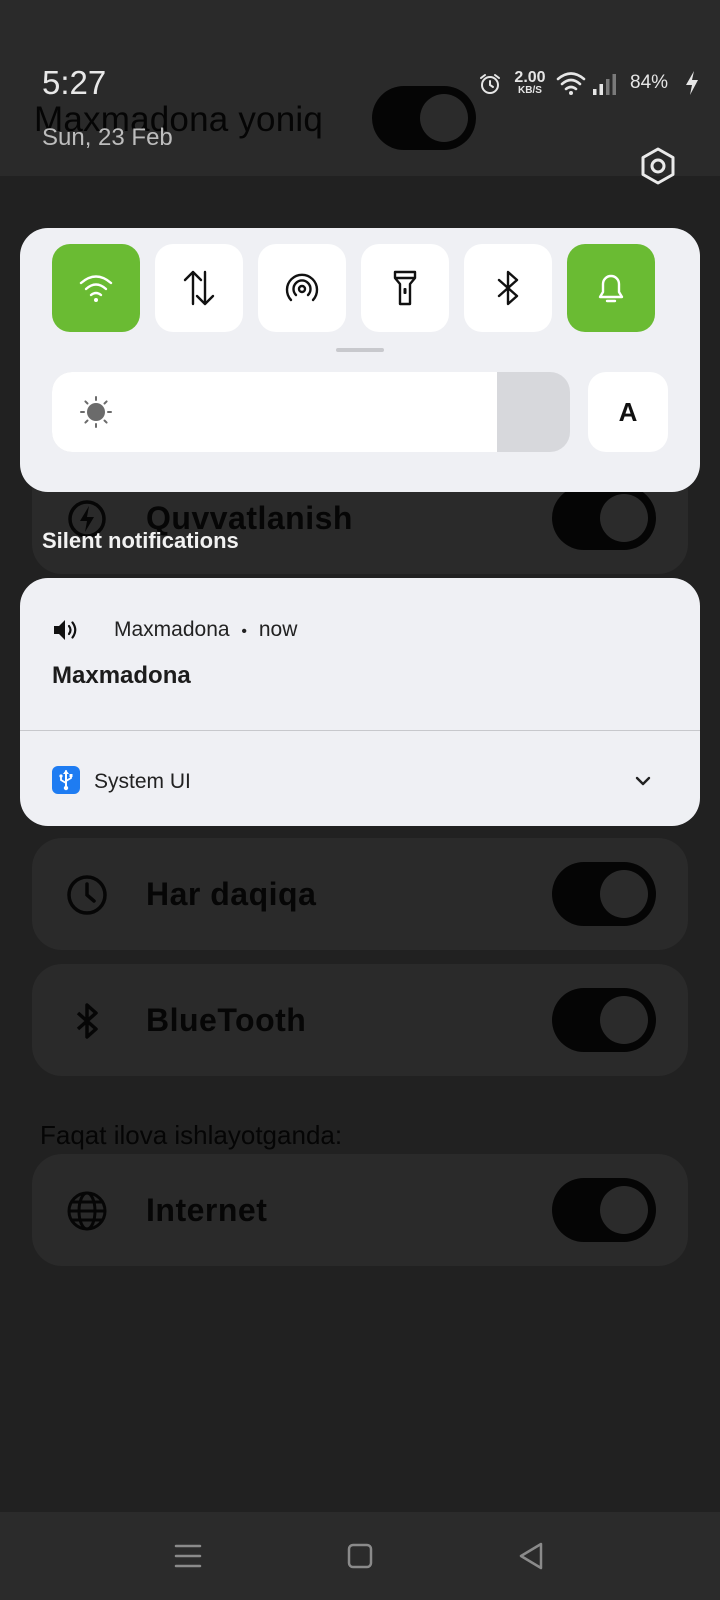  I want to click on notification-app-line: Maxmadona • now, so click(205, 630).